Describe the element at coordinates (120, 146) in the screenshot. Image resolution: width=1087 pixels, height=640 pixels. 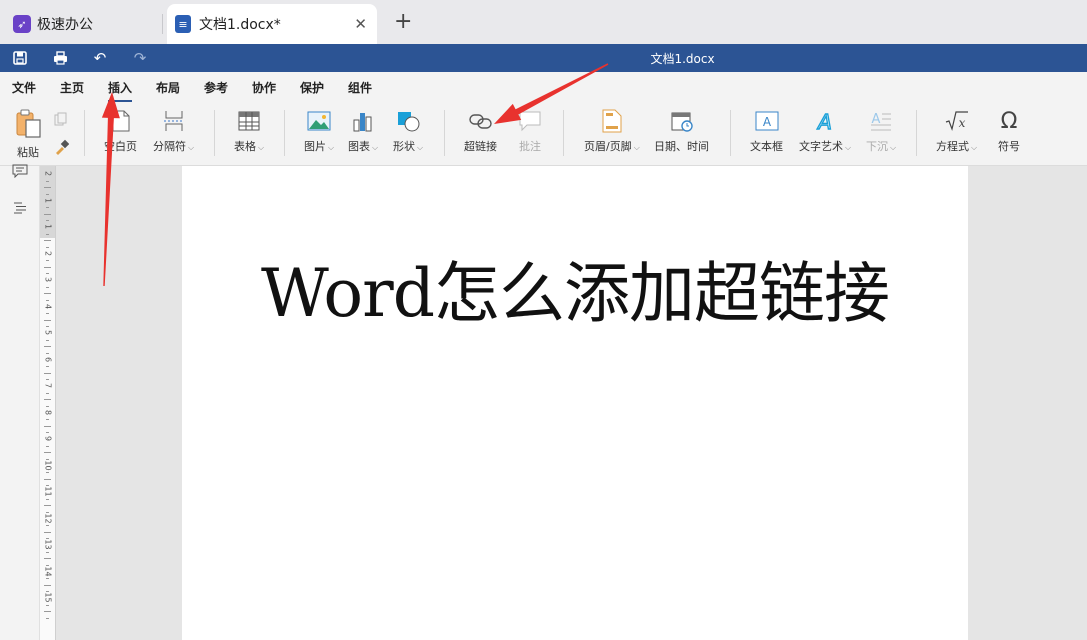
I see `blank-page-label: 空白页` at that location.